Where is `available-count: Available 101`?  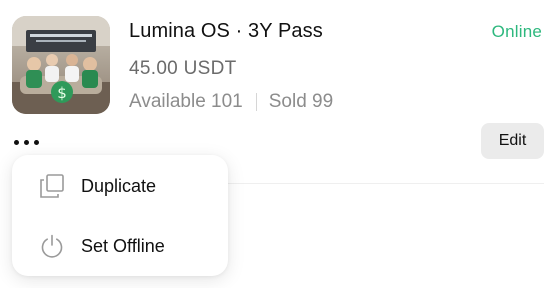
available-count: Available 101 is located at coordinates (186, 101).